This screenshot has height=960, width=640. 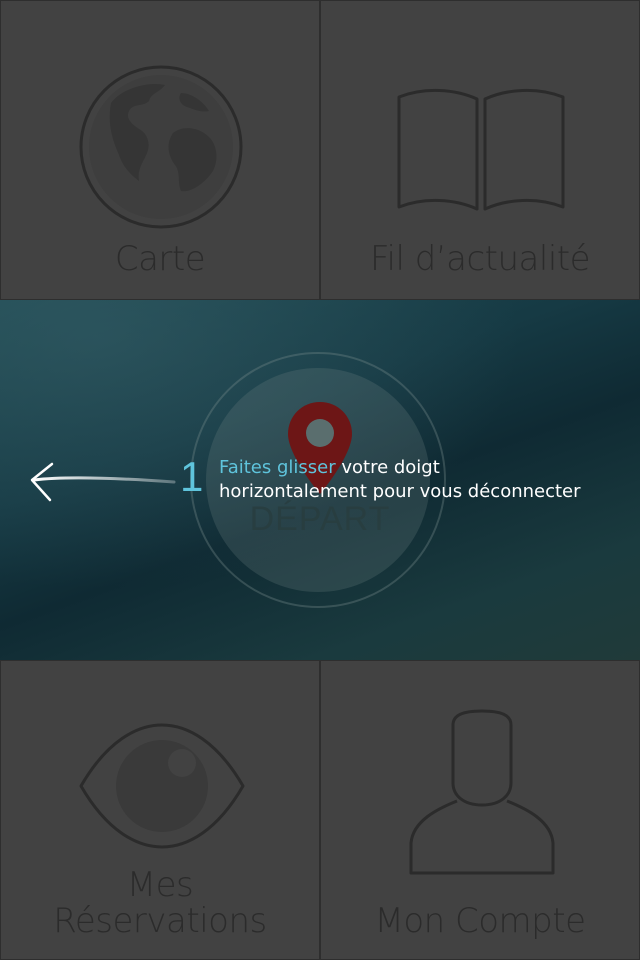 What do you see at coordinates (482, 792) in the screenshot?
I see `user-icon` at bounding box center [482, 792].